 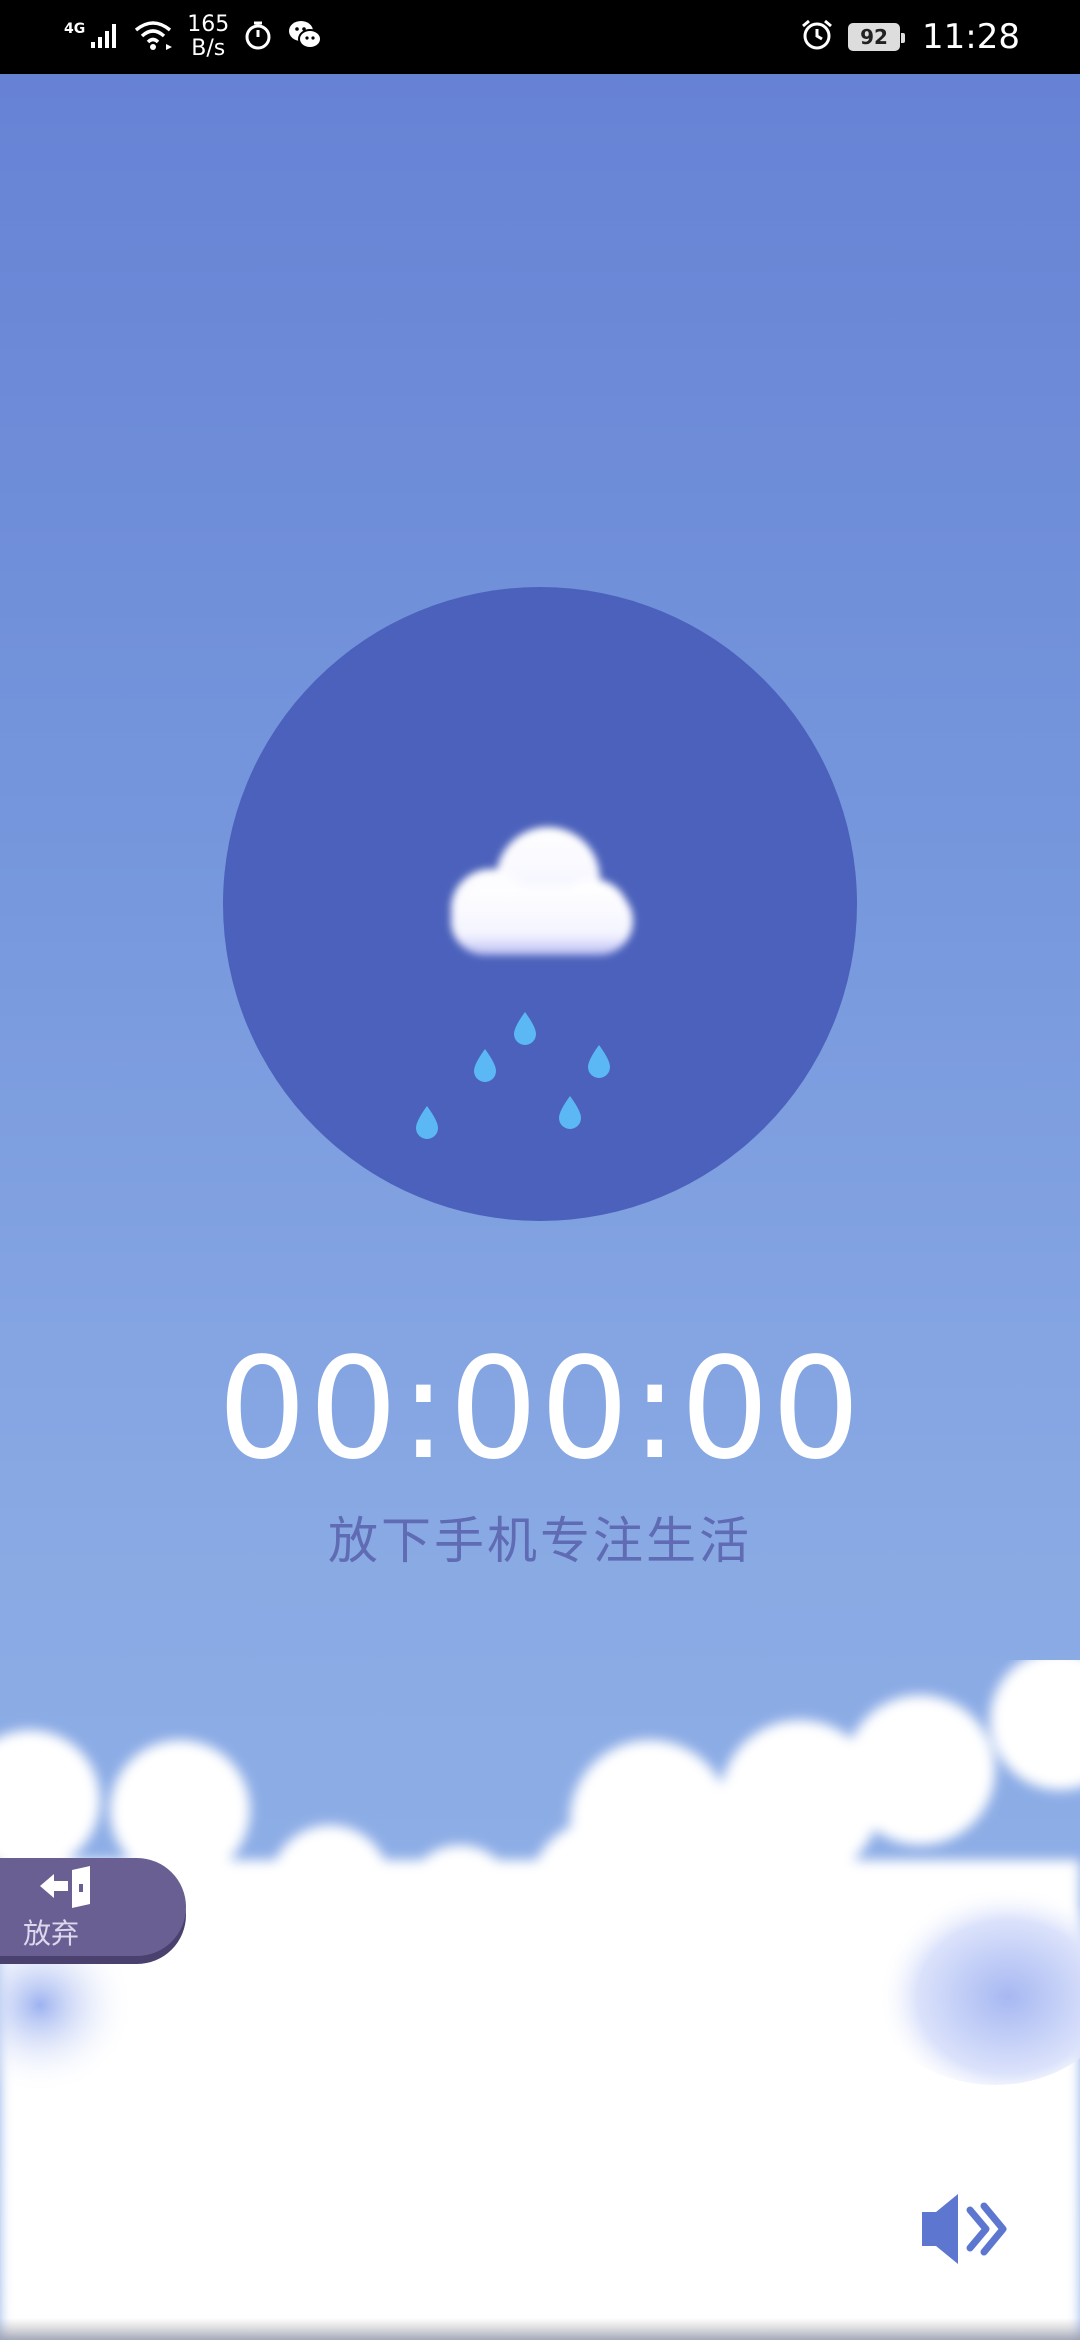 I want to click on network-speed-value: 165, so click(x=208, y=24).